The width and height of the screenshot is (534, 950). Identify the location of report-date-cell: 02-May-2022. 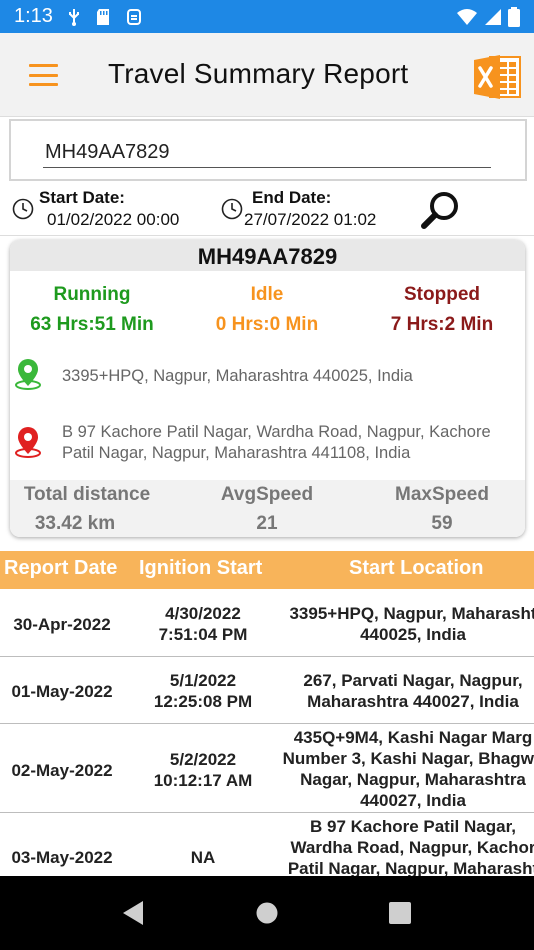
(62, 770).